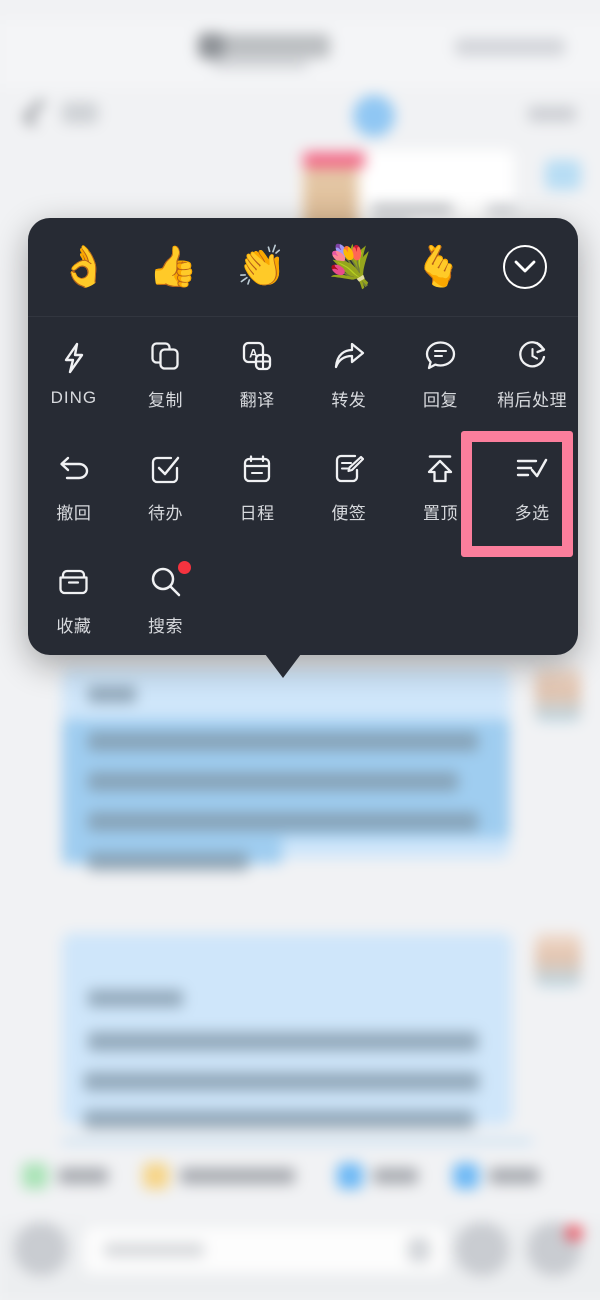 The width and height of the screenshot is (600, 1300). I want to click on search-notification-badge, so click(185, 567).